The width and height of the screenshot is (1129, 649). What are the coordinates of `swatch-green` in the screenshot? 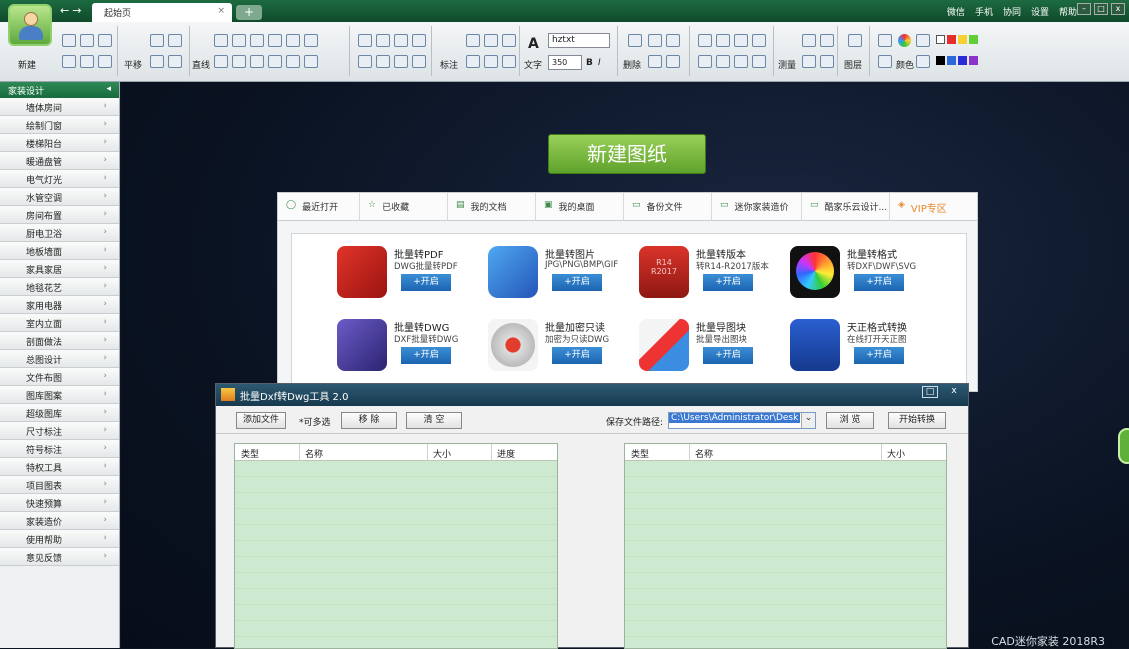 It's located at (973, 39).